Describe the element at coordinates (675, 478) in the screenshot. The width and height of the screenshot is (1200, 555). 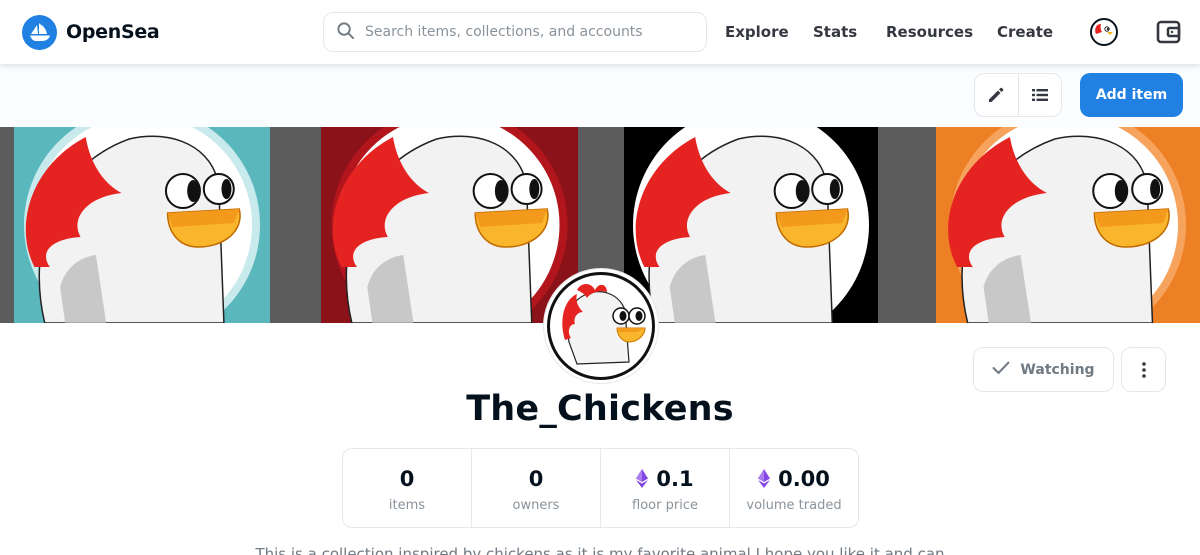
I see `stat-value: 0.1` at that location.